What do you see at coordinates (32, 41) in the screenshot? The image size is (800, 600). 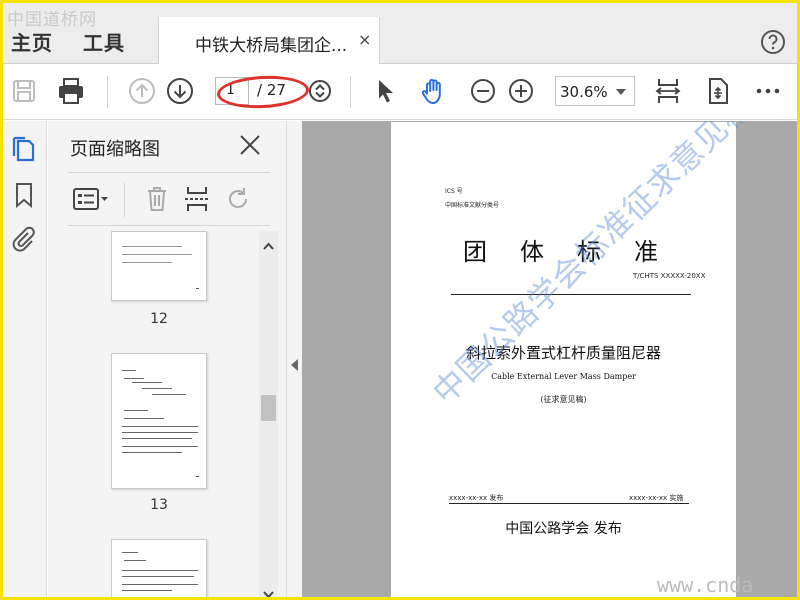 I see `menu-home: 主页` at bounding box center [32, 41].